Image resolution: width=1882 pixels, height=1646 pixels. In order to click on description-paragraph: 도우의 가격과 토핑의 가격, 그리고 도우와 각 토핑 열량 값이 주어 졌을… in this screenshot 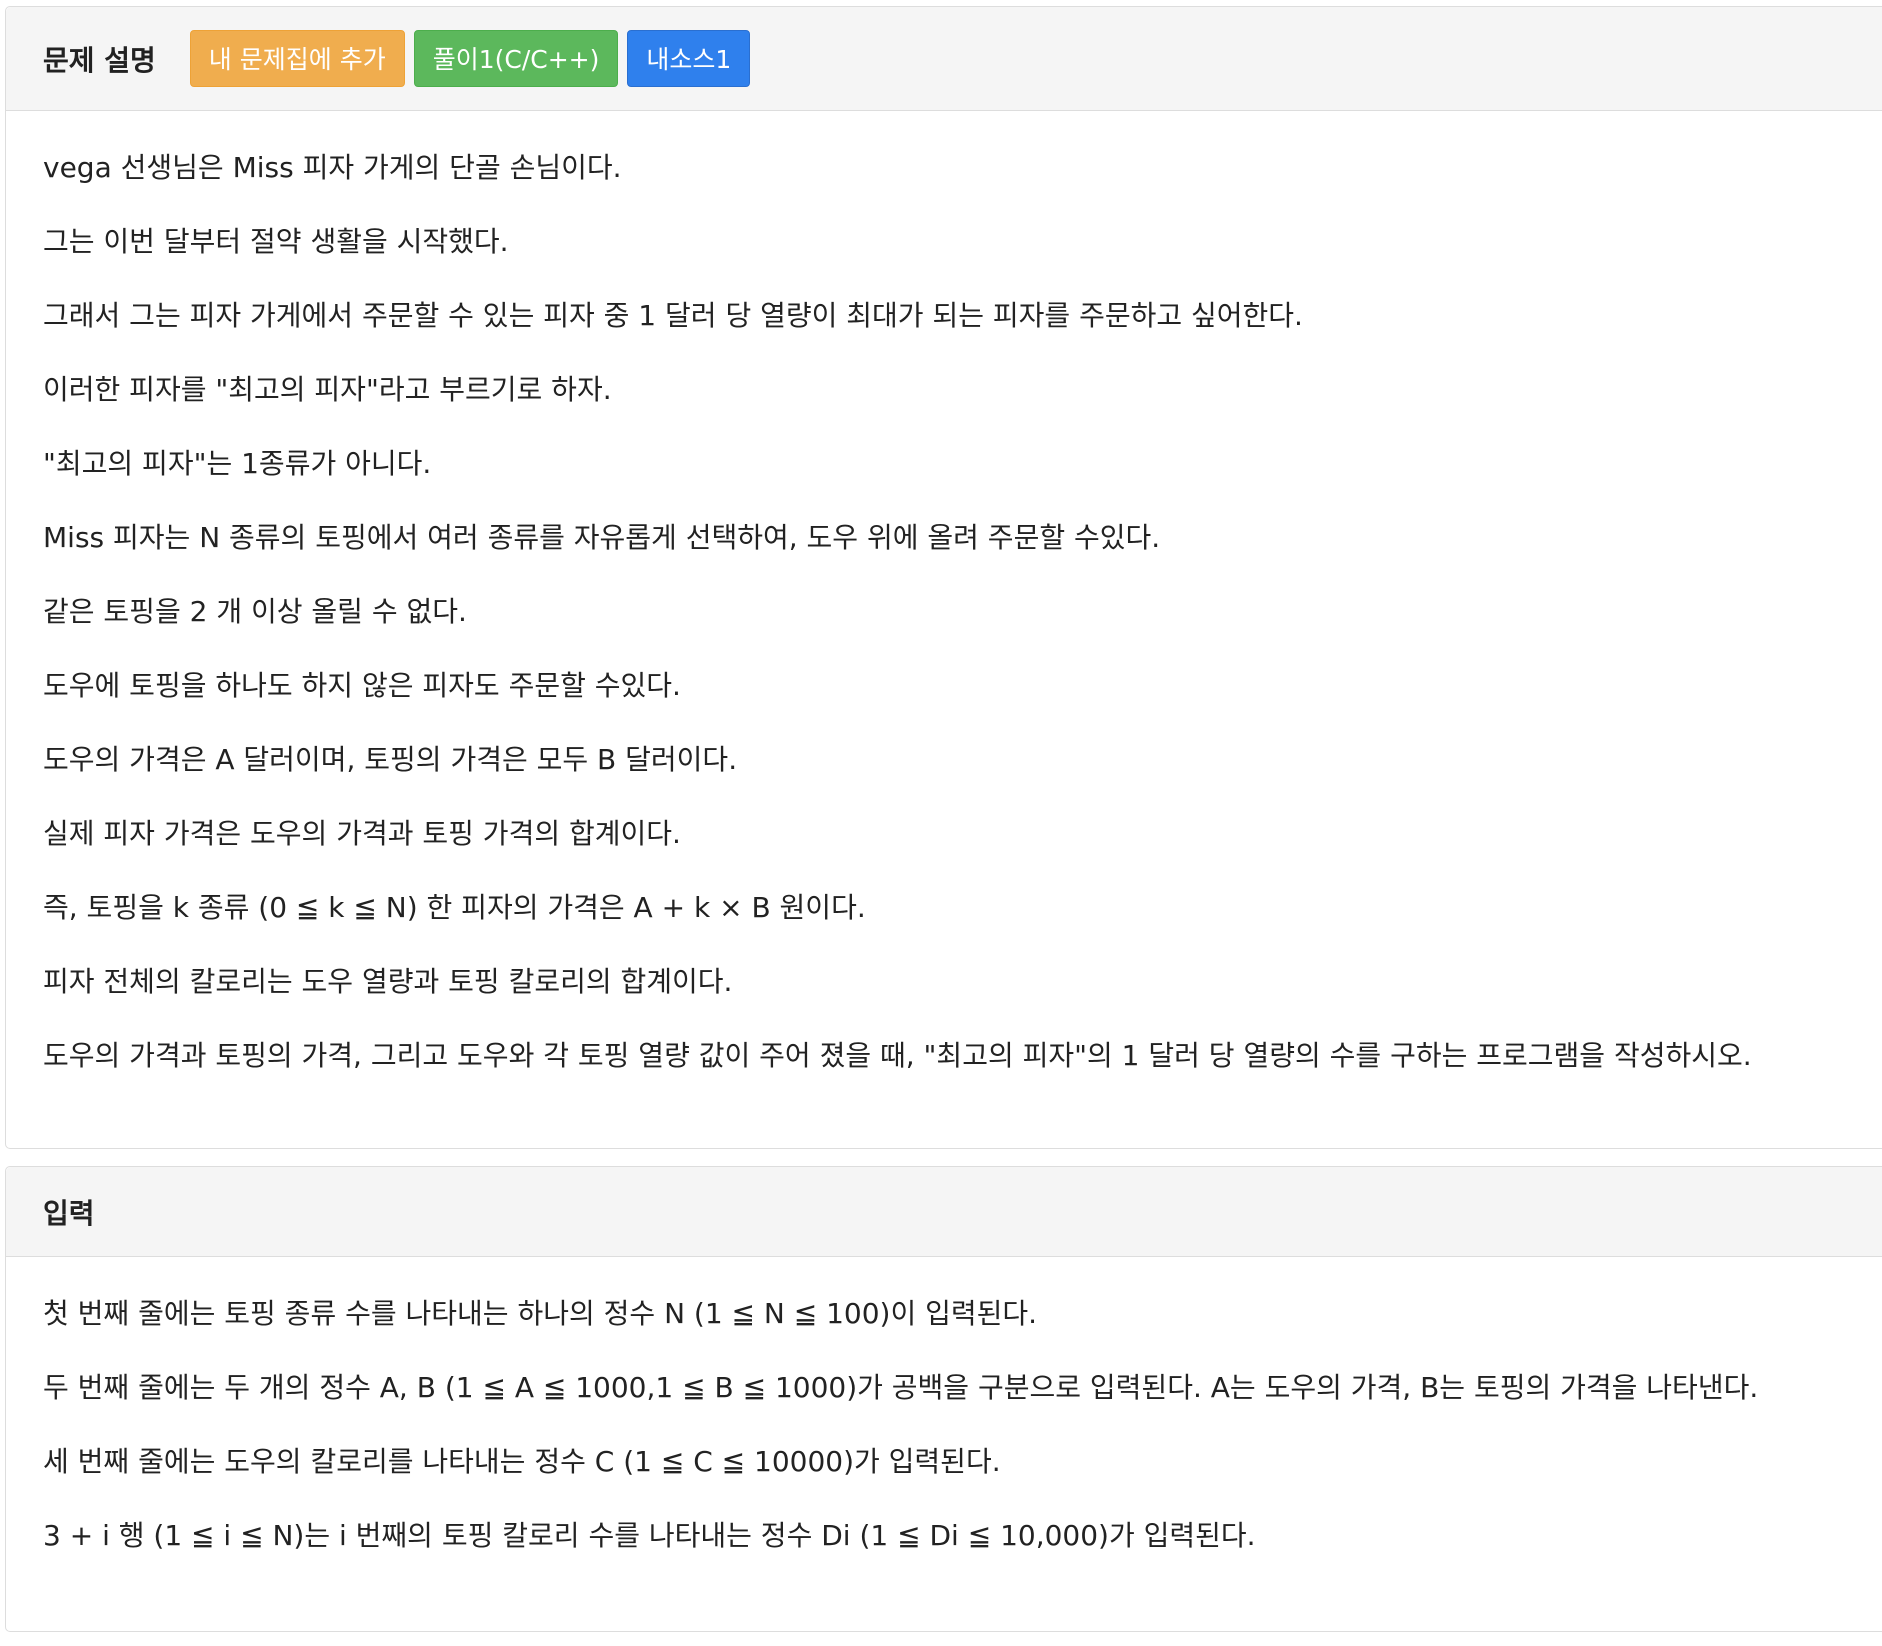, I will do `click(897, 1055)`.